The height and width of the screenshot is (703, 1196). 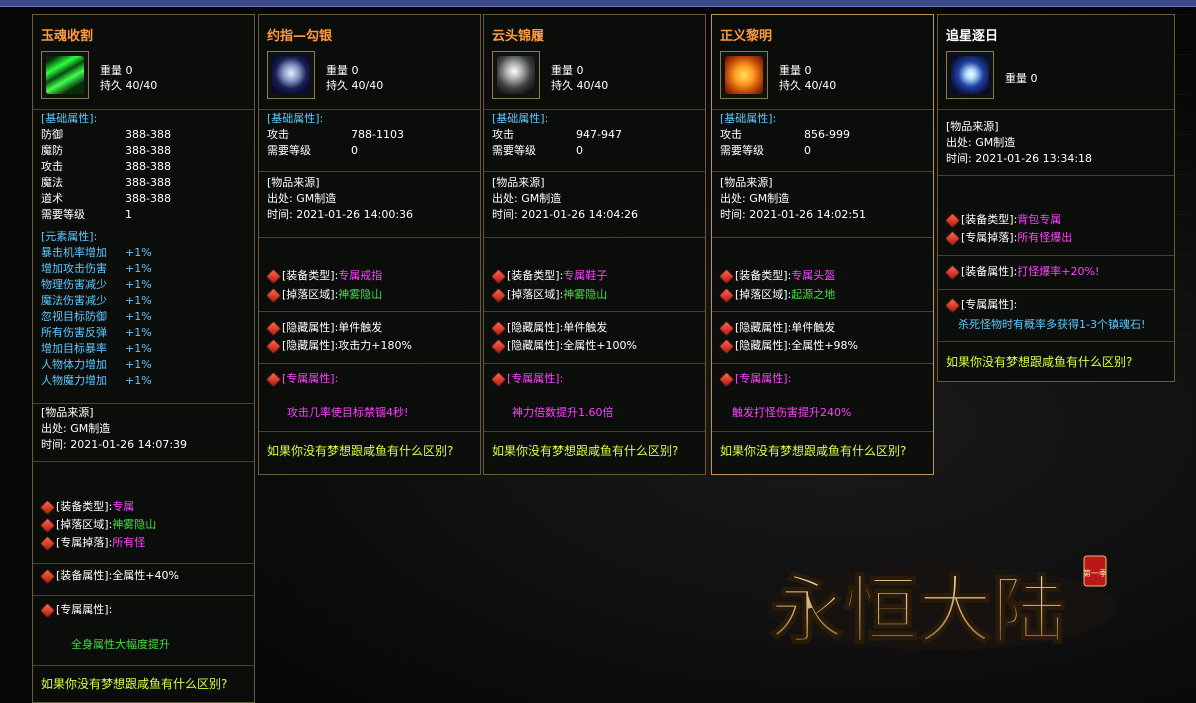 I want to click on source-time: 时间: 2021-01-26 13:34:18, so click(x=1019, y=158).